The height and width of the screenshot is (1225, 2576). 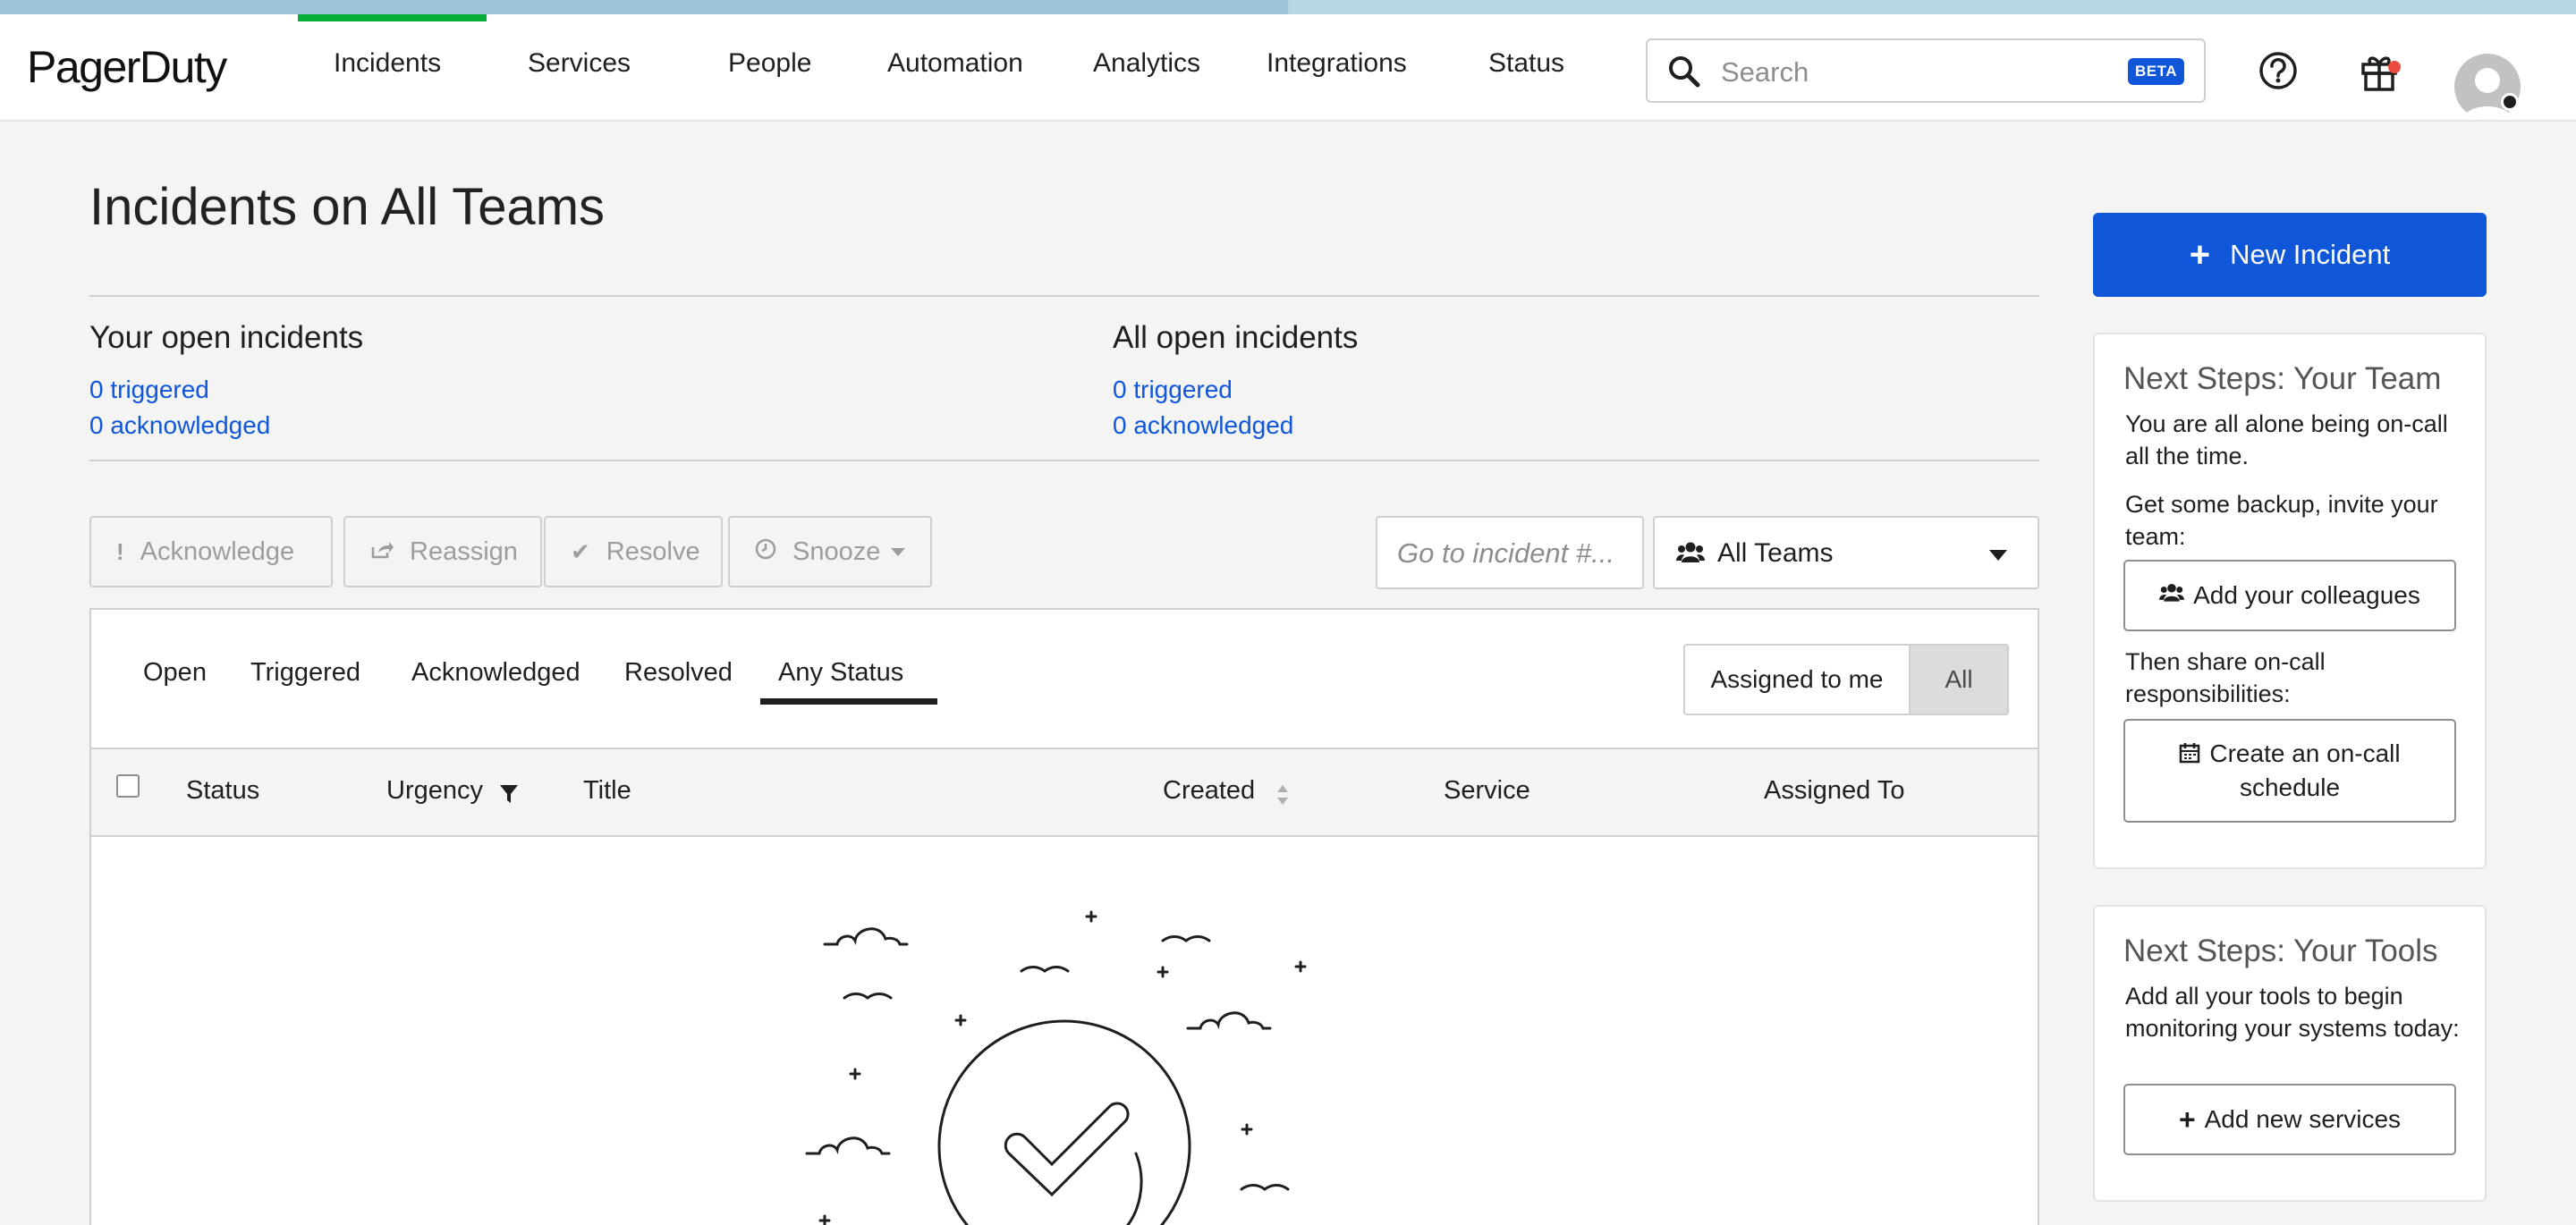 I want to click on create-schedule-button: Create an on-call schedule, so click(x=2289, y=771).